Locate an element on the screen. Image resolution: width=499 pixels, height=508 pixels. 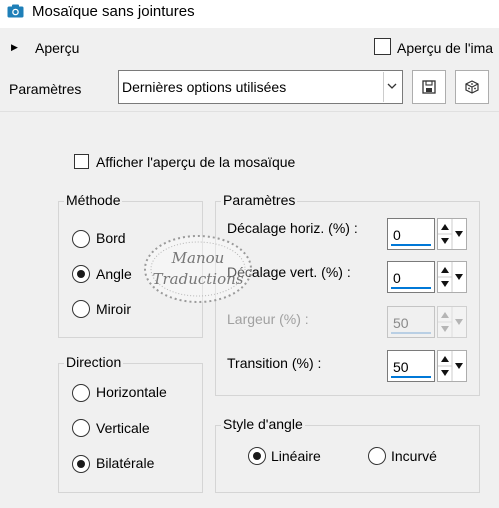
horiz-offset-input: 0 is located at coordinates (411, 234).